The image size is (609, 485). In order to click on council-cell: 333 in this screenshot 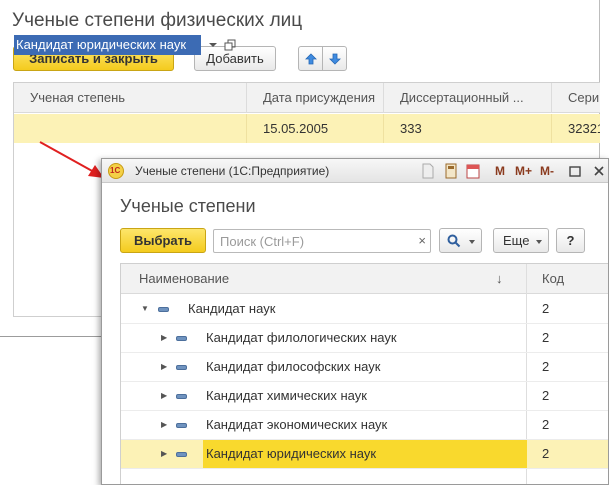, I will do `click(468, 128)`.